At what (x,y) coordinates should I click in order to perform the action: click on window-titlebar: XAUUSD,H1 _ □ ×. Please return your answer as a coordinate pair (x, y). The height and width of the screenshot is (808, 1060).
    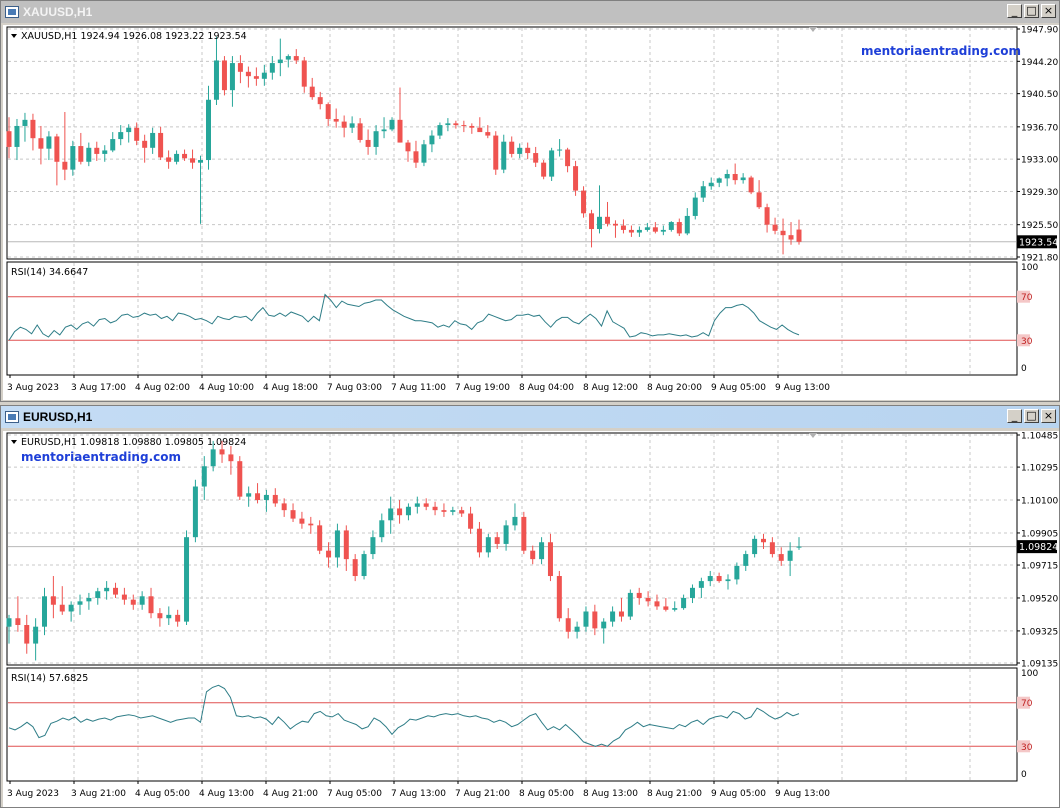
    Looking at the image, I should click on (530, 12).